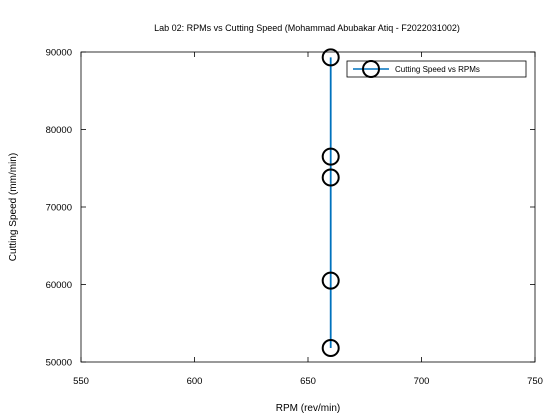 The height and width of the screenshot is (420, 560). I want to click on y-tick-label: 60000, so click(59, 285).